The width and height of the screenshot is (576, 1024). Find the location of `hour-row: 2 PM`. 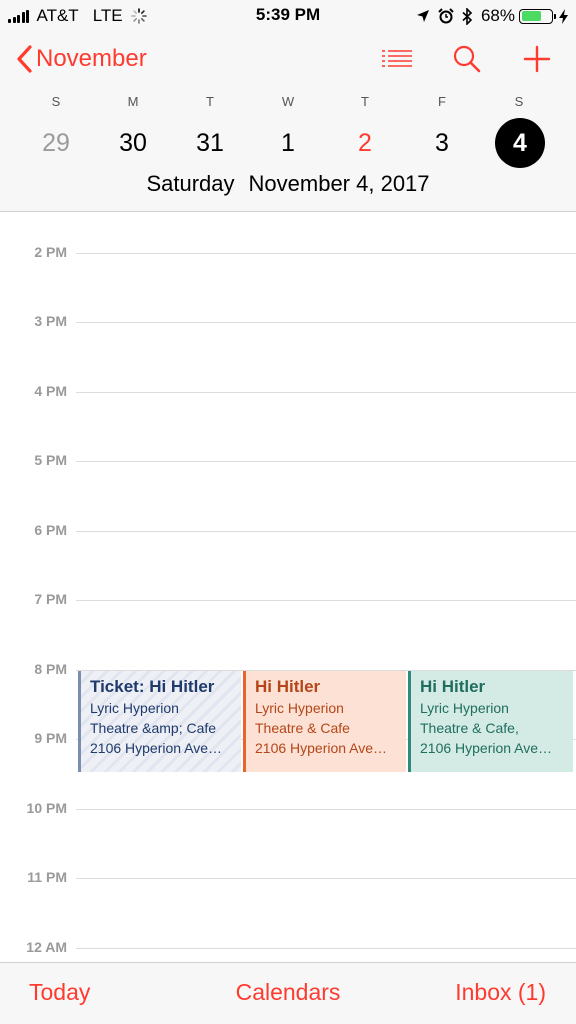

hour-row: 2 PM is located at coordinates (288, 253).